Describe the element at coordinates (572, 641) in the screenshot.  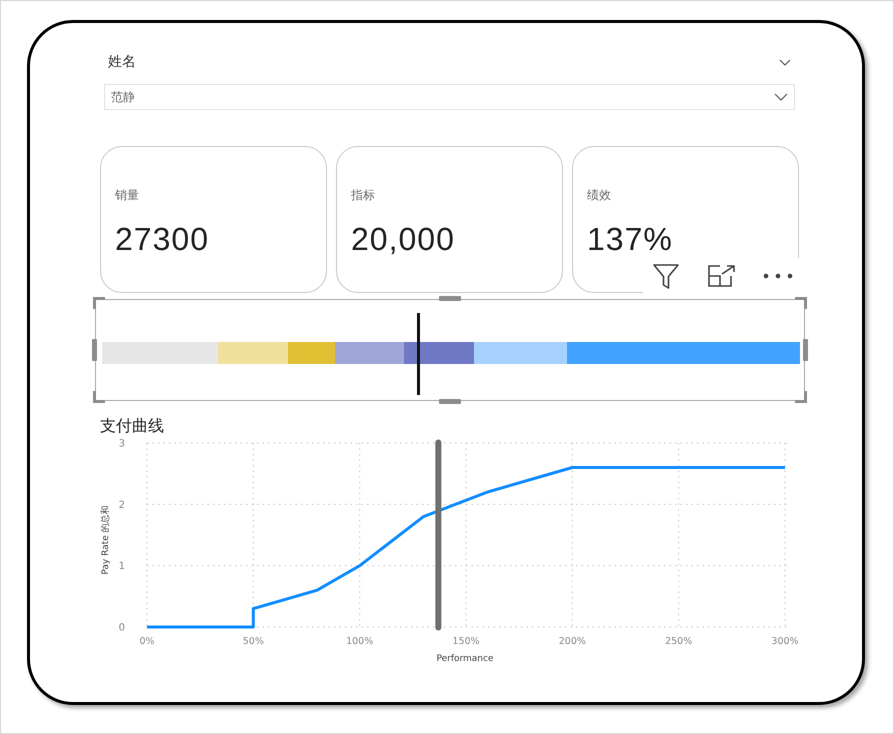
I see `axis-tick-label: 200%` at that location.